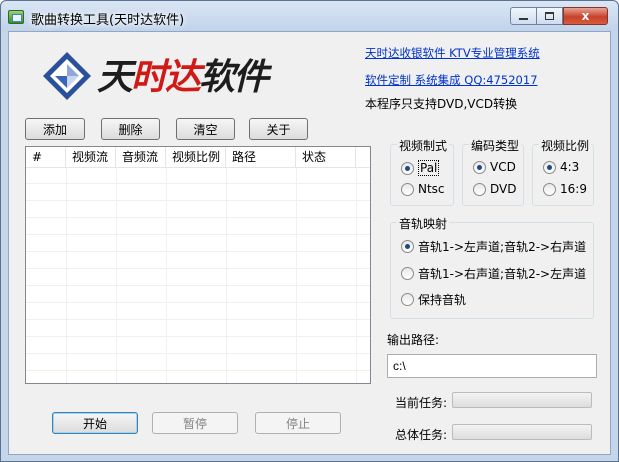 Image resolution: width=619 pixels, height=462 pixels. What do you see at coordinates (492, 366) in the screenshot?
I see `output-path-input` at bounding box center [492, 366].